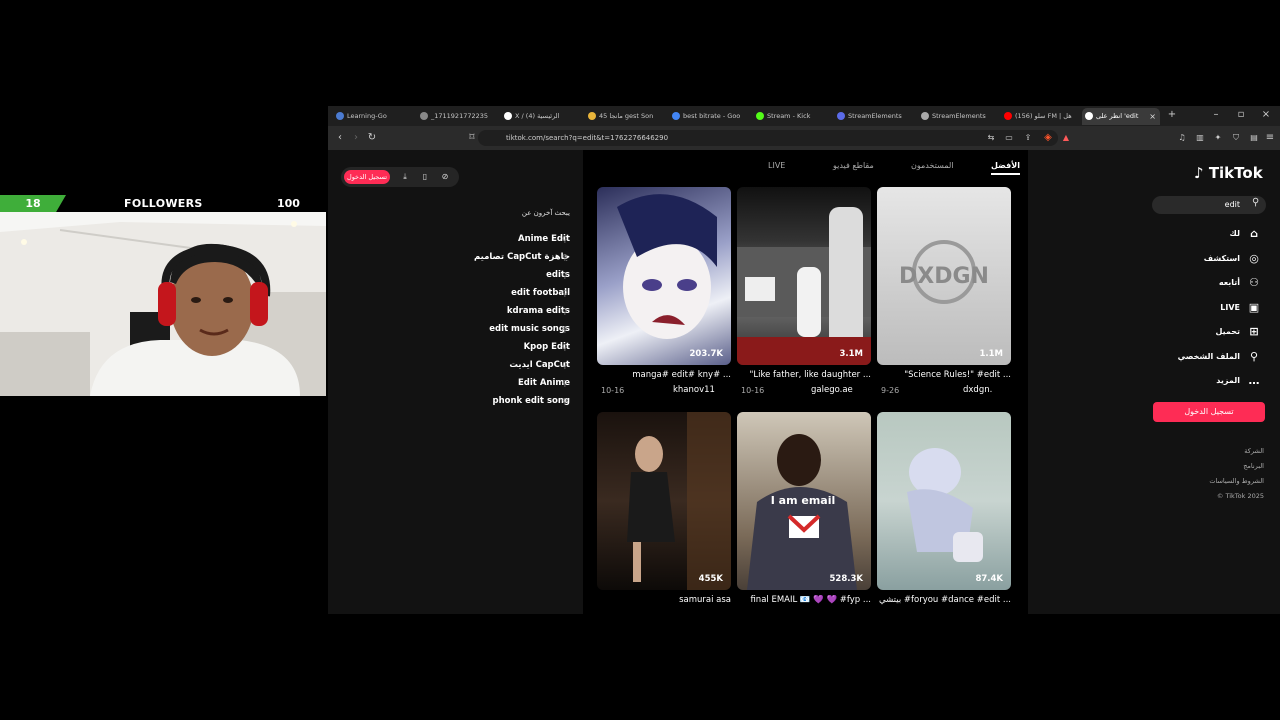 The image size is (1280, 720). What do you see at coordinates (1254, 138) in the screenshot?
I see `wallet-icon: ▤` at bounding box center [1254, 138].